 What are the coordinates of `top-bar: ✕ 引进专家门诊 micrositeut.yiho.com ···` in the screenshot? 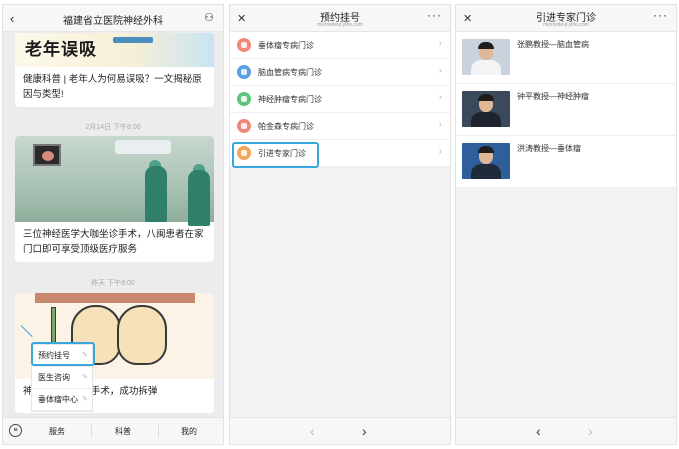 It's located at (566, 18).